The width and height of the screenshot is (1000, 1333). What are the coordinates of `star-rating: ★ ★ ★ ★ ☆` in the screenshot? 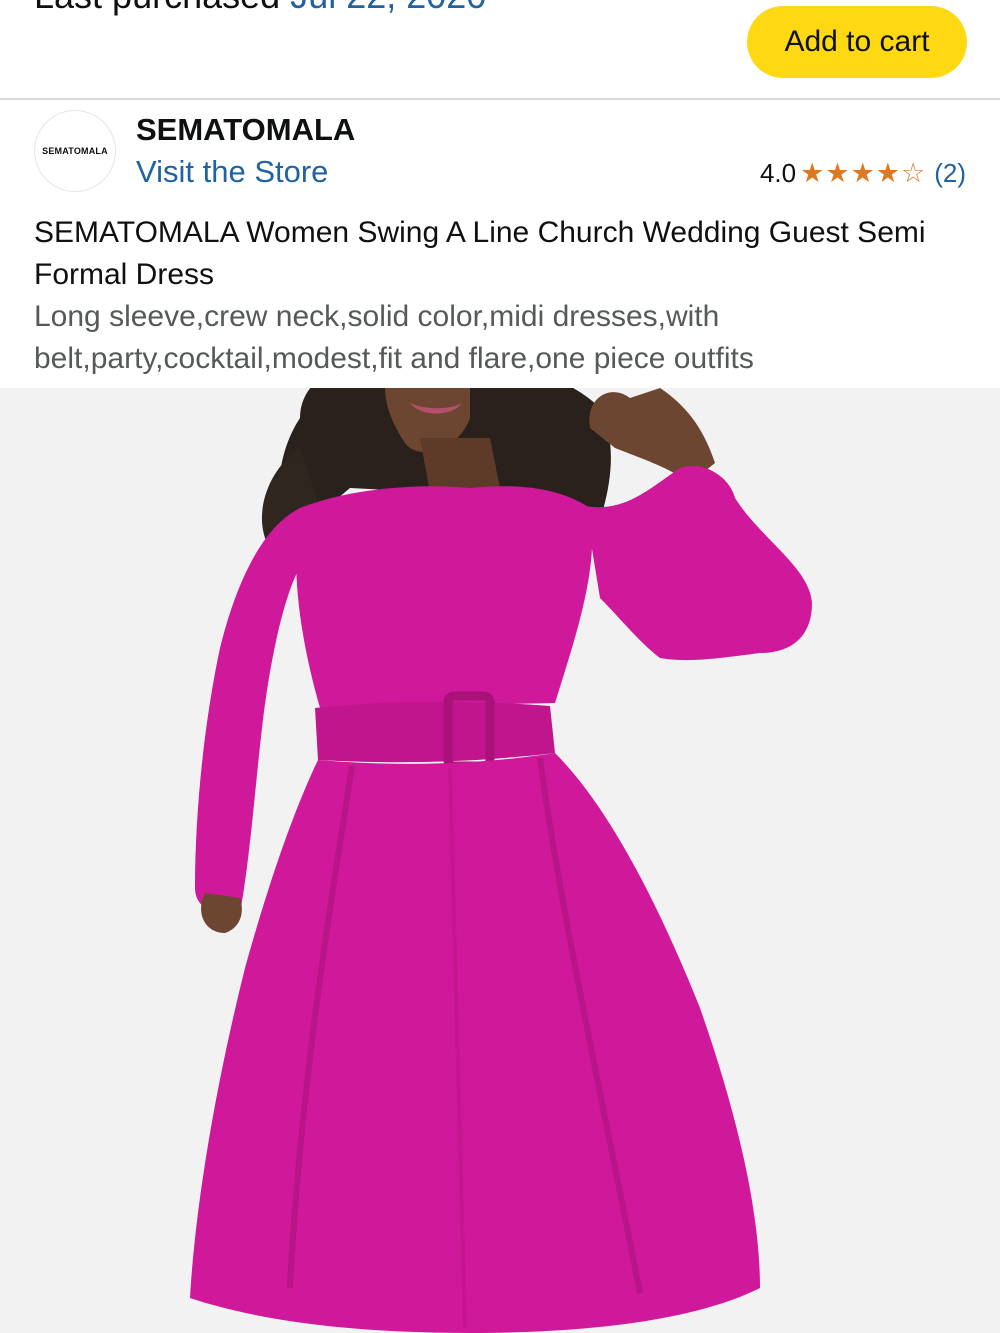 It's located at (863, 173).